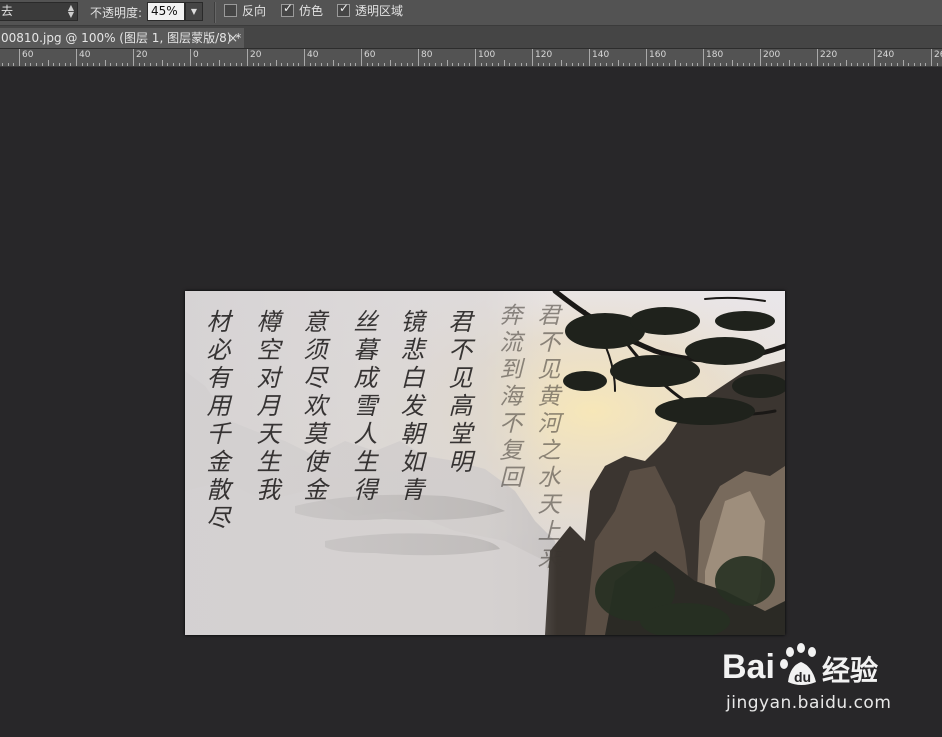  Describe the element at coordinates (471, 13) in the screenshot. I see `options-bar: 去 ▲ ▼ 不透明度: 45% ▼ 反向 ✓ 仿色 ✓ 透明区域` at that location.